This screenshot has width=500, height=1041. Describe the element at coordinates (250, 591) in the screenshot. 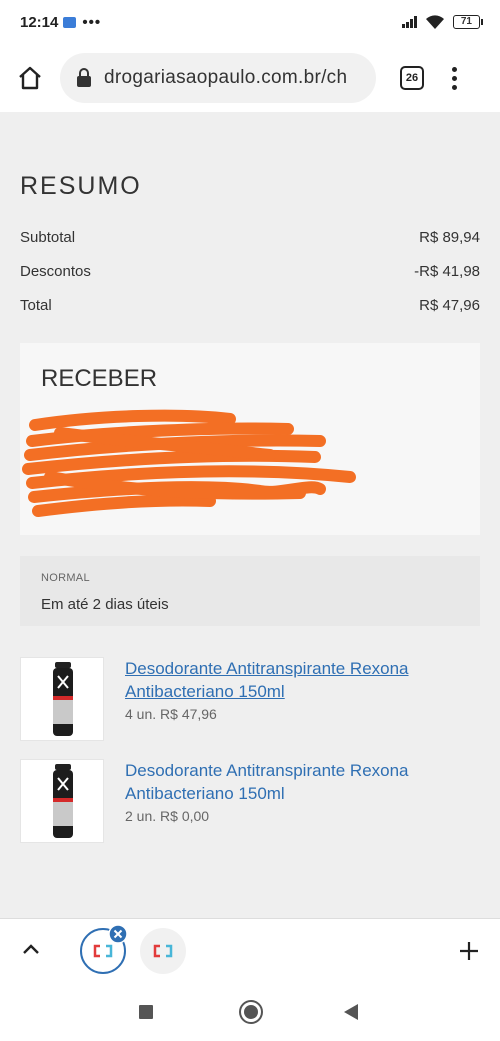

I see `shipping-option: NORMAL Em até 2 dias úteis` at that location.